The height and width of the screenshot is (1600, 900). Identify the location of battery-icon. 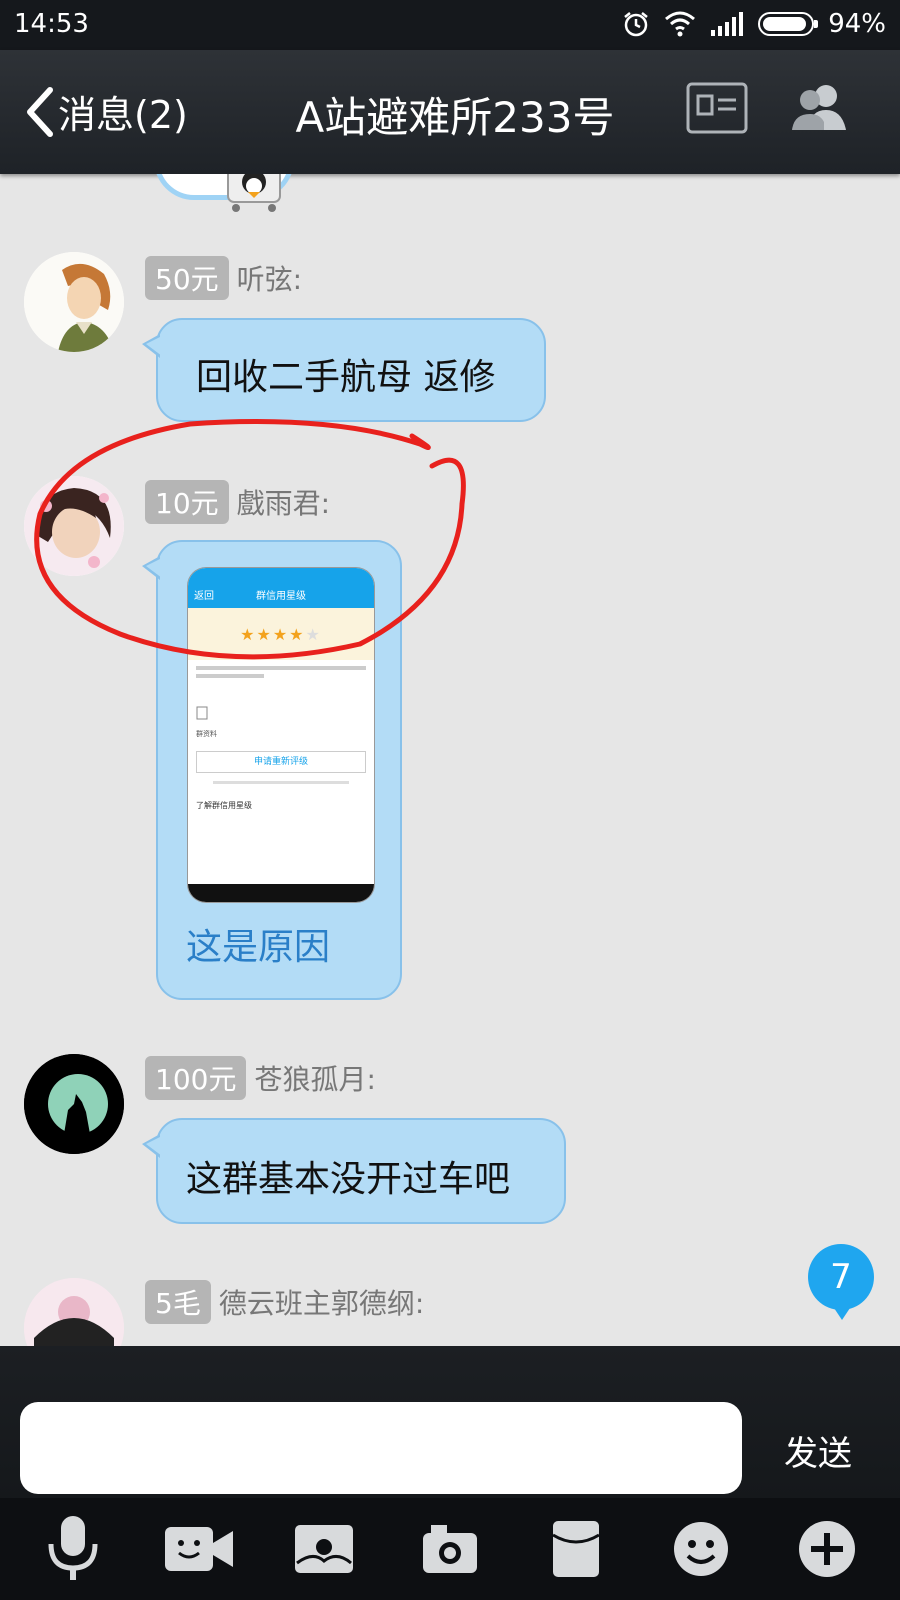
(788, 24).